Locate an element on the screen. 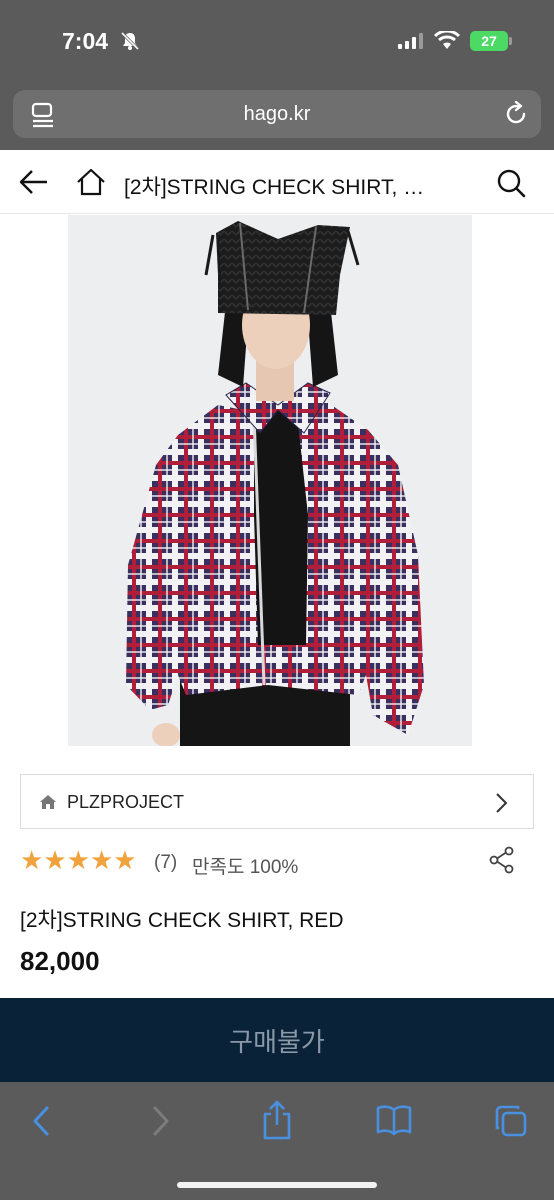  page-title: [2차]STRING CHECK SHIRT, RED is located at coordinates (279, 187).